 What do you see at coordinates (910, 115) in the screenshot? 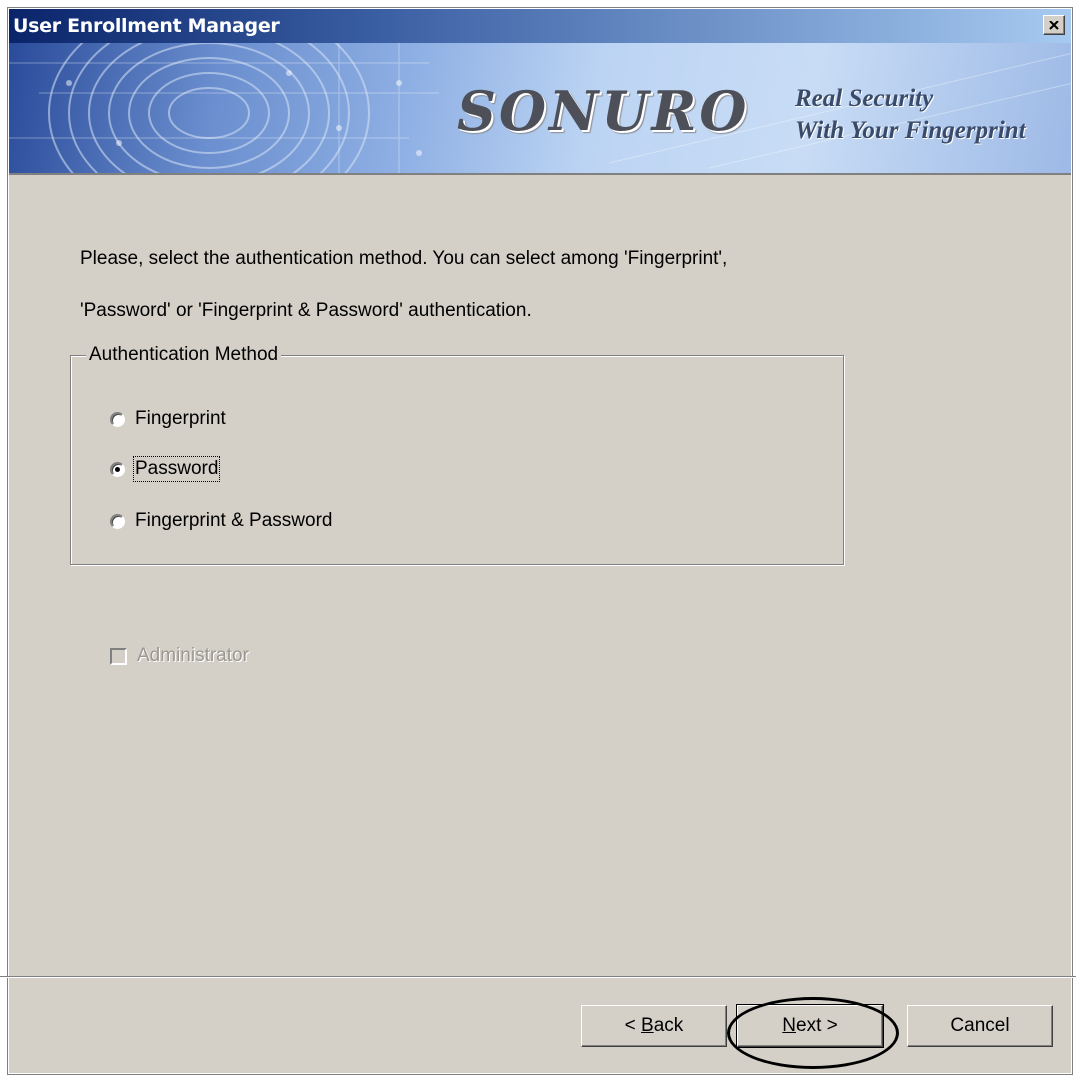
I see `banner-tagline: Real Security With Your Fingerprint` at bounding box center [910, 115].